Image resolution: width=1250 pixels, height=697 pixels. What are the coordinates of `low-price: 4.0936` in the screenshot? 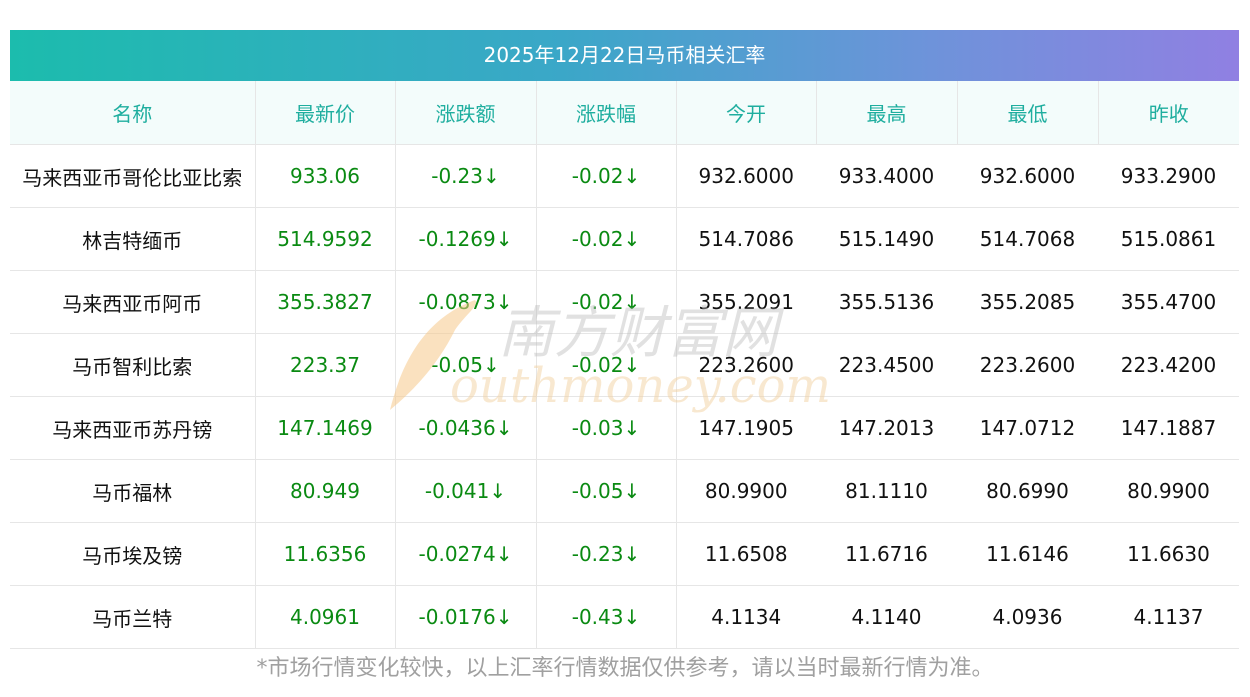 It's located at (1027, 617).